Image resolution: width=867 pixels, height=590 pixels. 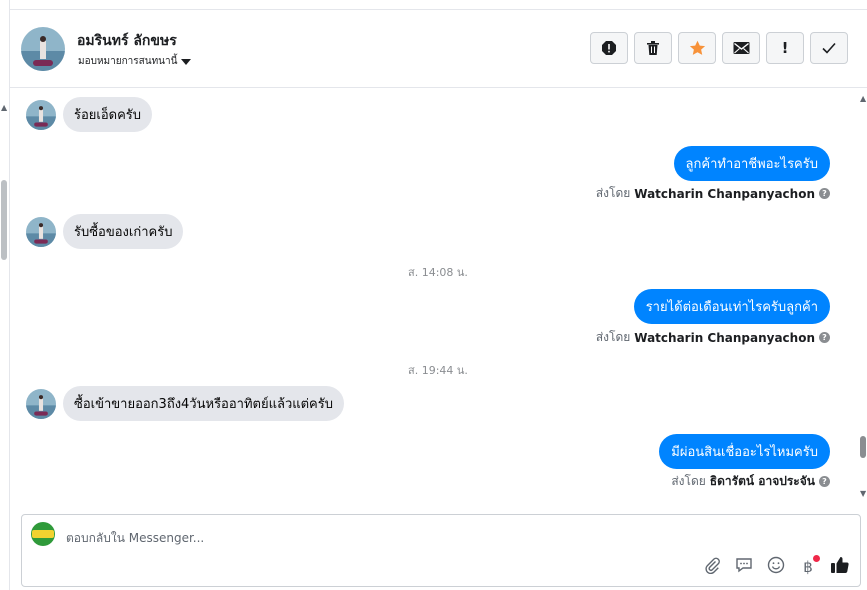 What do you see at coordinates (43, 49) in the screenshot?
I see `contact-avatar` at bounding box center [43, 49].